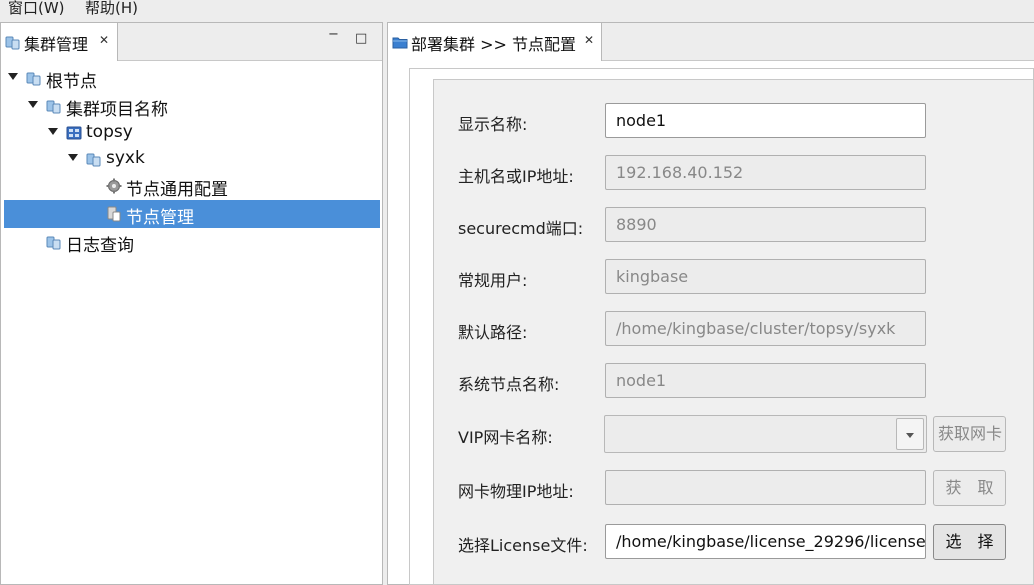 The width and height of the screenshot is (1034, 585). What do you see at coordinates (192, 242) in the screenshot?
I see `tree-item-log-query: 日志查询` at bounding box center [192, 242].